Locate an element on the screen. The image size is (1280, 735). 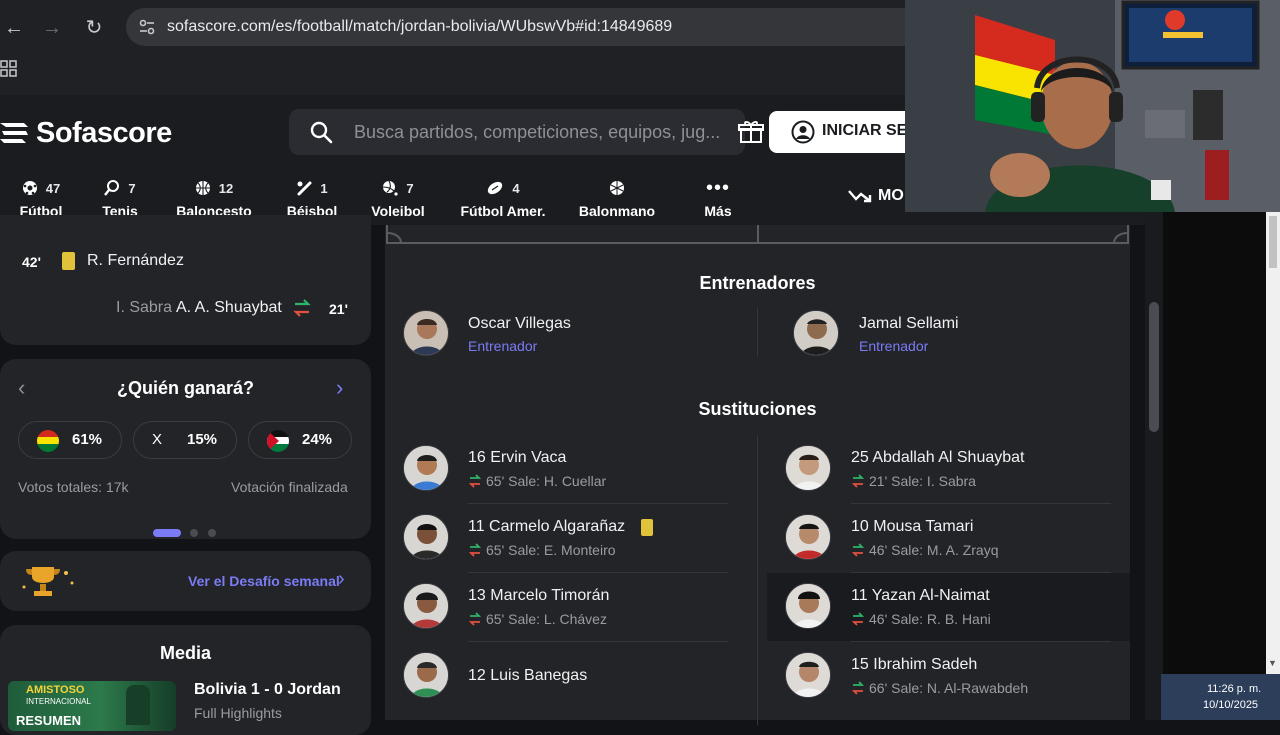
player-sub-detail: 65' Sale: H. Cuellar is located at coordinates (537, 481).